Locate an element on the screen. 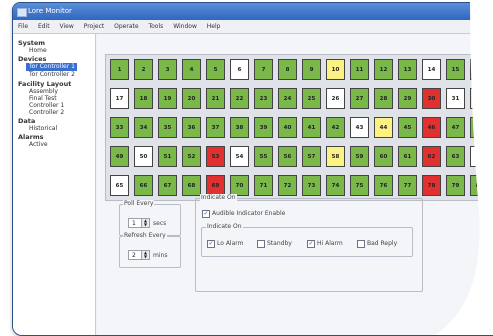 This screenshot has height=336, width=493. audible-checkbox: ✓ is located at coordinates (206, 214).